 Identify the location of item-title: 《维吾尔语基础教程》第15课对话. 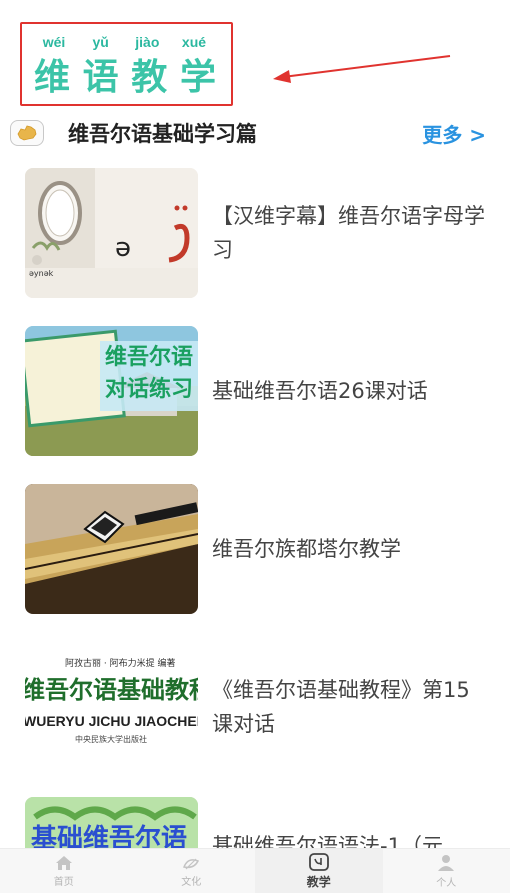
(341, 707).